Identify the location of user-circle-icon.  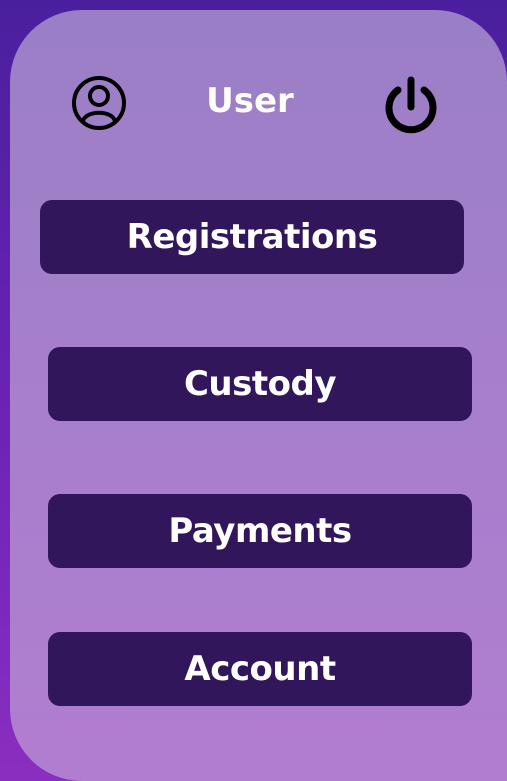
(99, 103).